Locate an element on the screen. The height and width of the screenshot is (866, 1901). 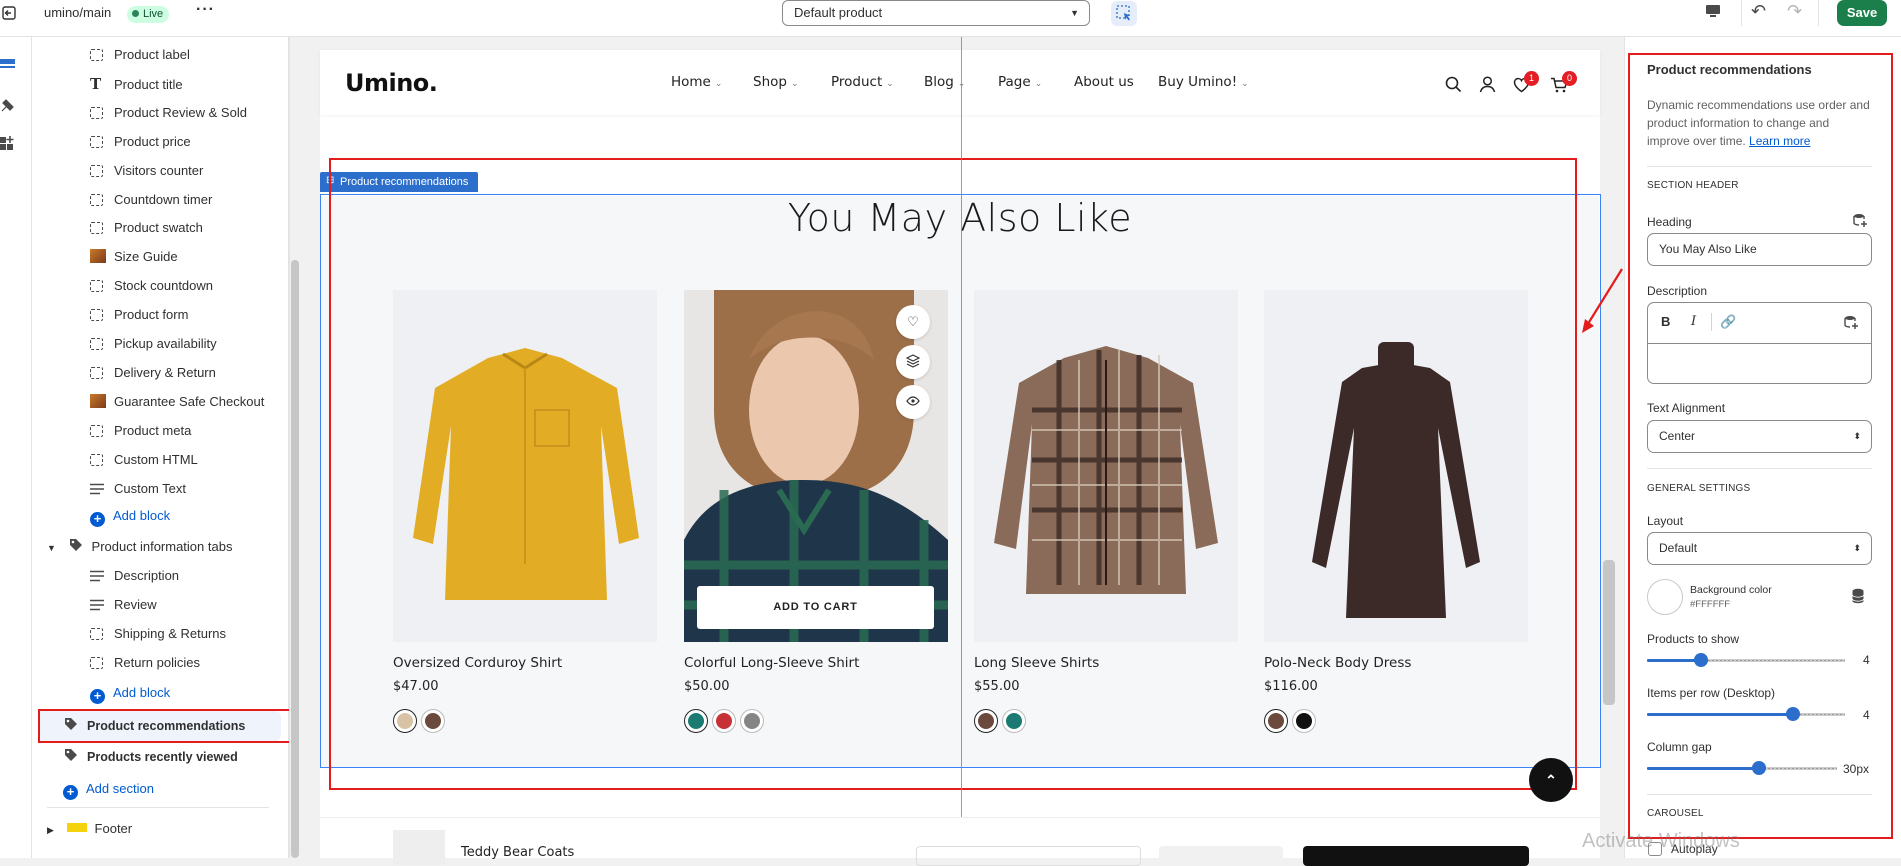
desktop-view-icon is located at coordinates (1713, 12).